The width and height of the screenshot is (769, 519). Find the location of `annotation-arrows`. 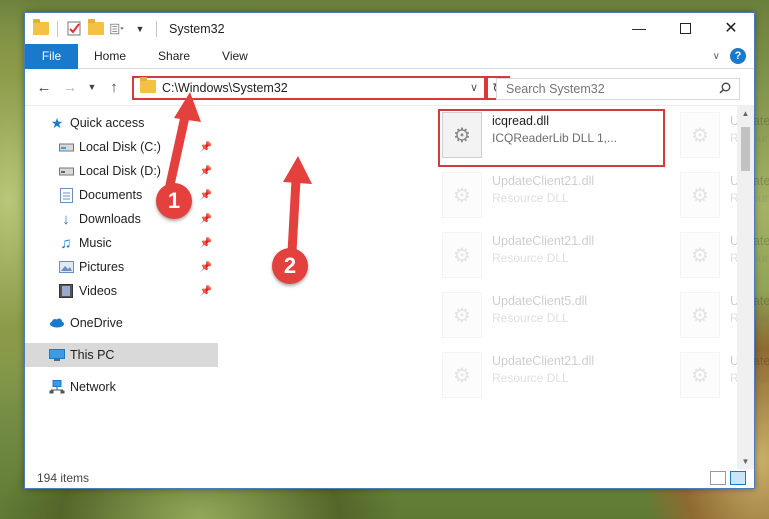

annotation-arrows is located at coordinates (238, 174).